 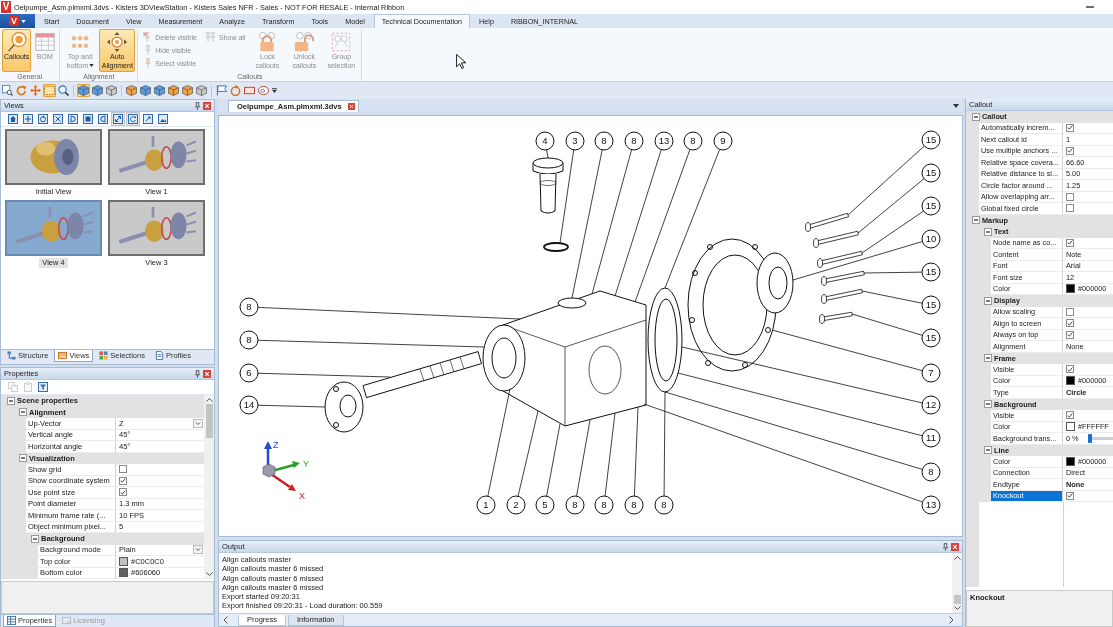 I want to click on scrollbar-thumb, so click(x=957, y=599).